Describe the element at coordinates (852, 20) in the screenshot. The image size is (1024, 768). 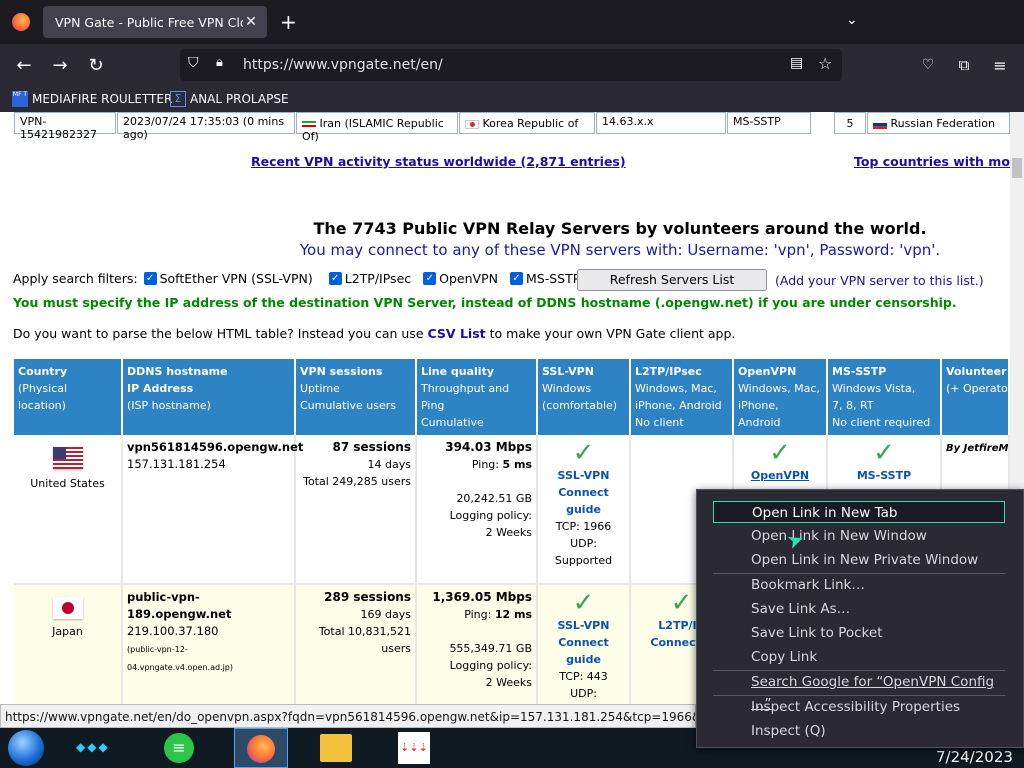
I see `list-all-tabs-icon: ⌄` at that location.